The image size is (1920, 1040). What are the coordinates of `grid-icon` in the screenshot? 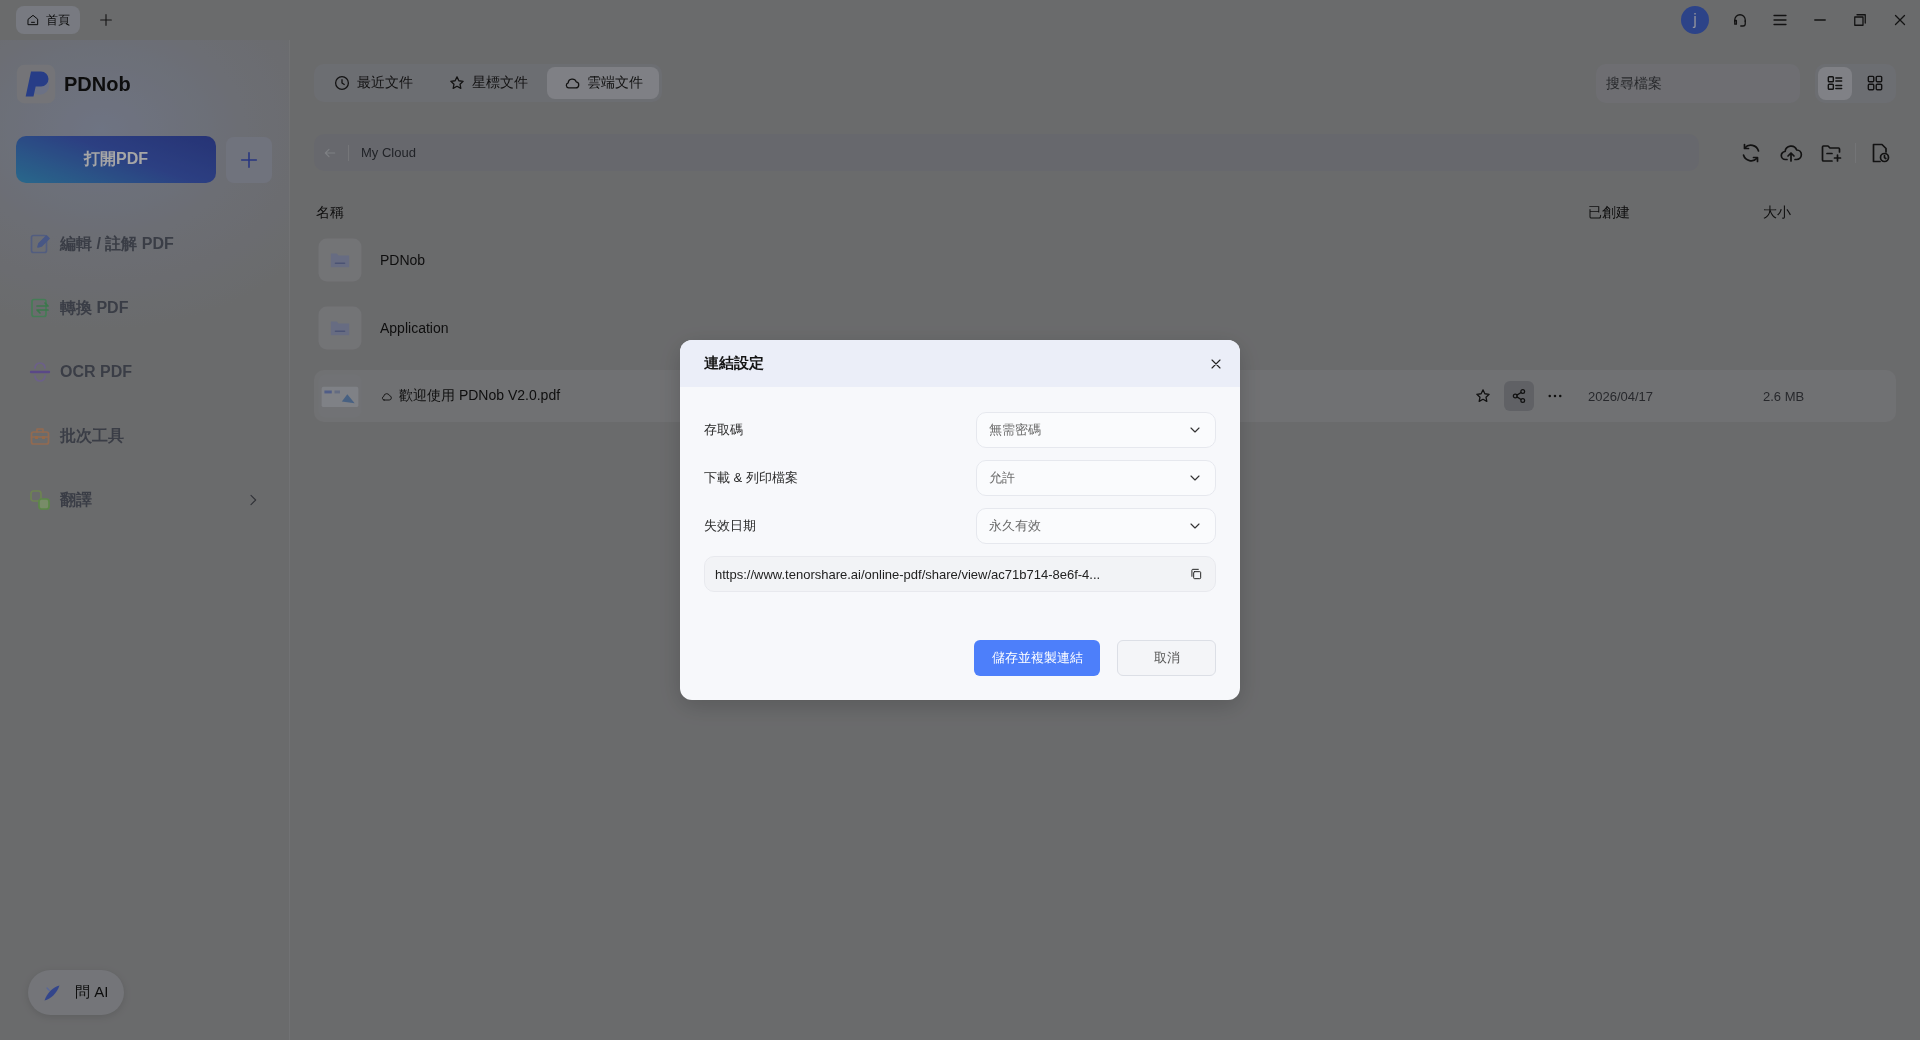 It's located at (1875, 83).